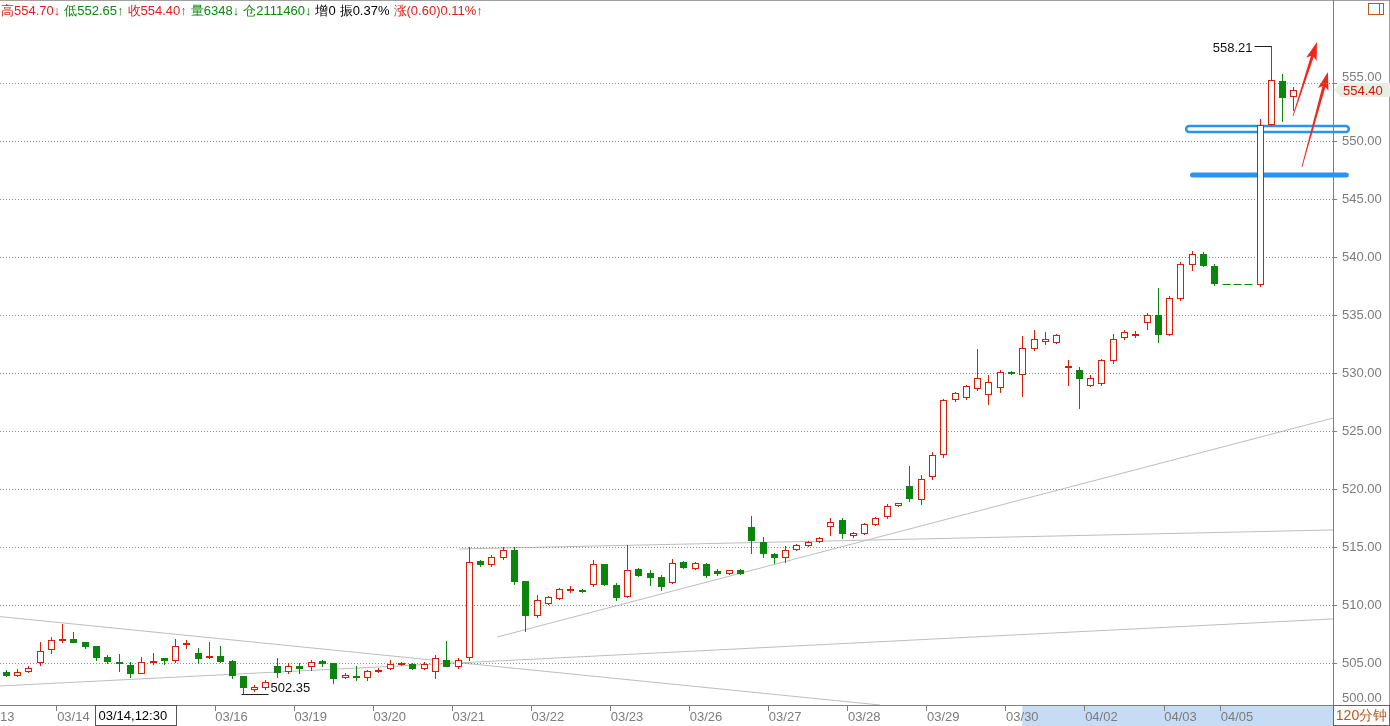 The width and height of the screenshot is (1390, 726). I want to click on price-axis-label: 545.00, so click(1362, 198).